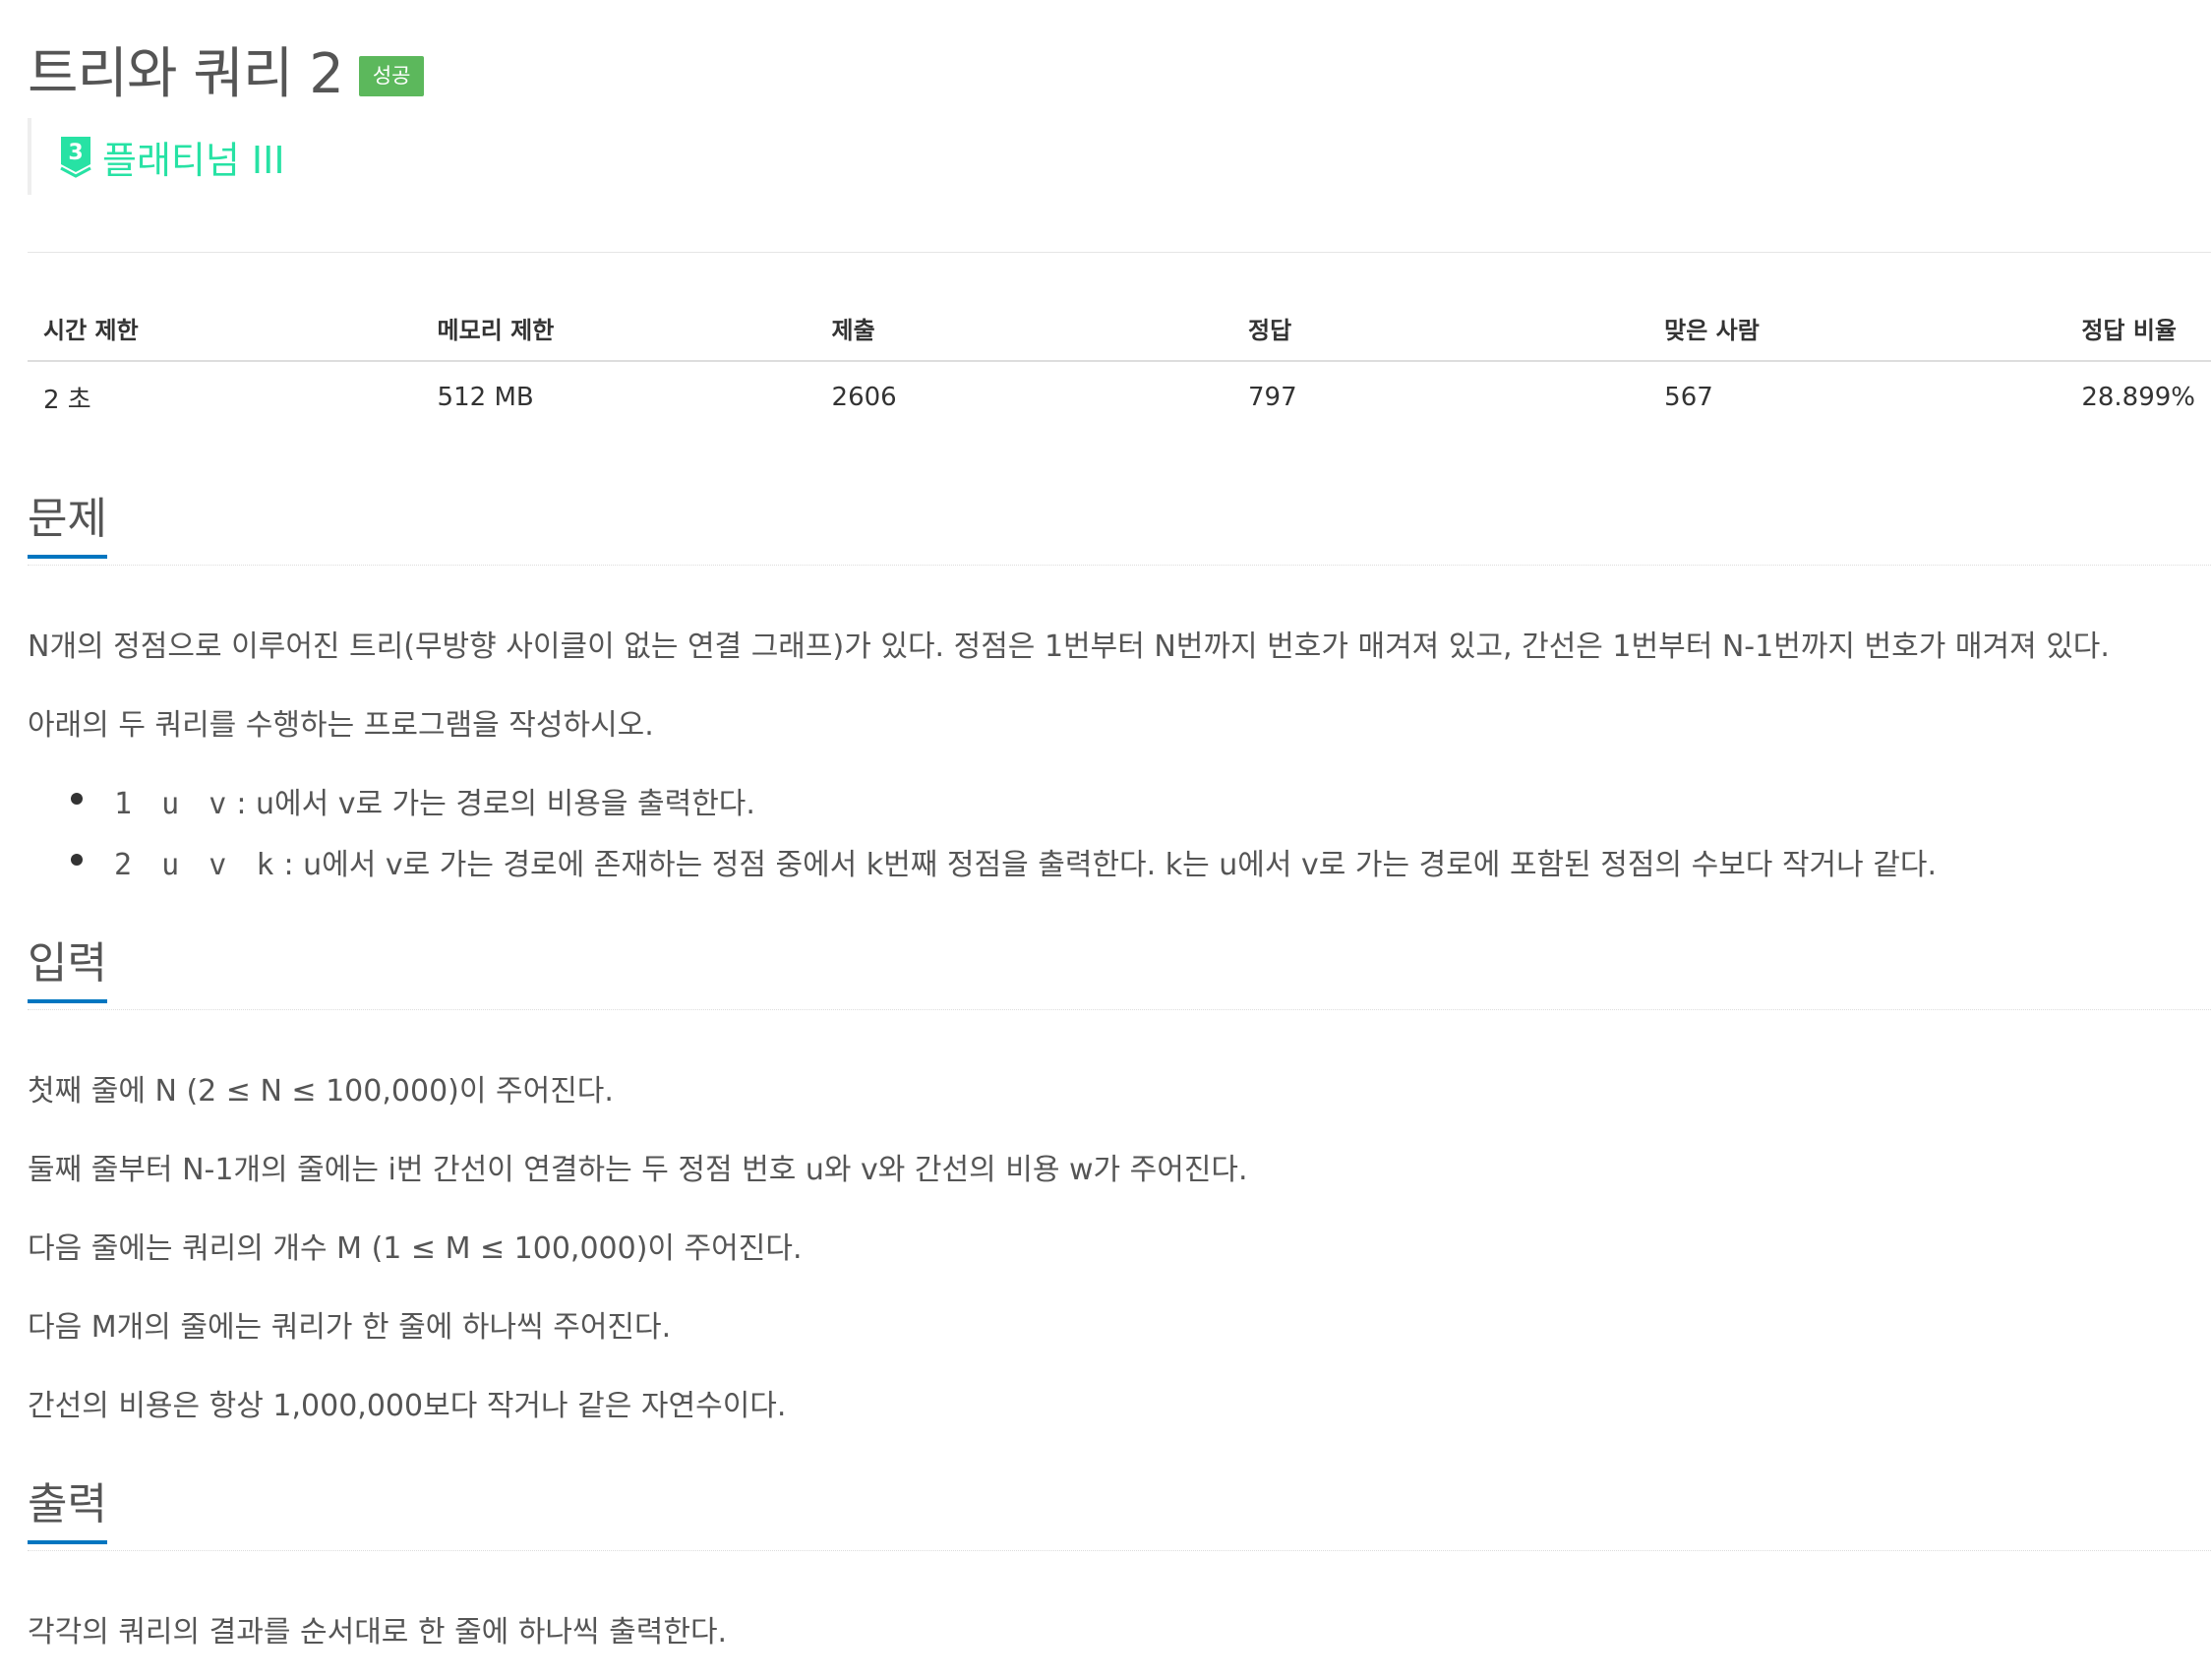  I want to click on divider, so click(1120, 252).